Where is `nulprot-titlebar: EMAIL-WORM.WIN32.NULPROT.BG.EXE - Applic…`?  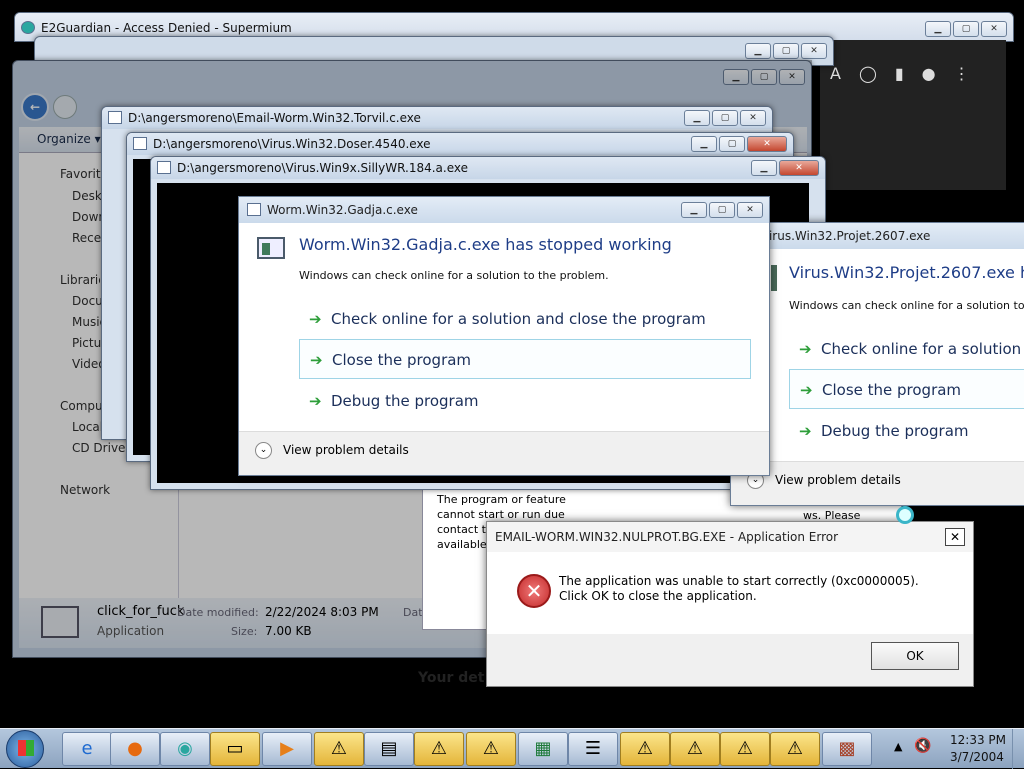 nulprot-titlebar: EMAIL-WORM.WIN32.NULPROT.BG.EXE - Applic… is located at coordinates (730, 537).